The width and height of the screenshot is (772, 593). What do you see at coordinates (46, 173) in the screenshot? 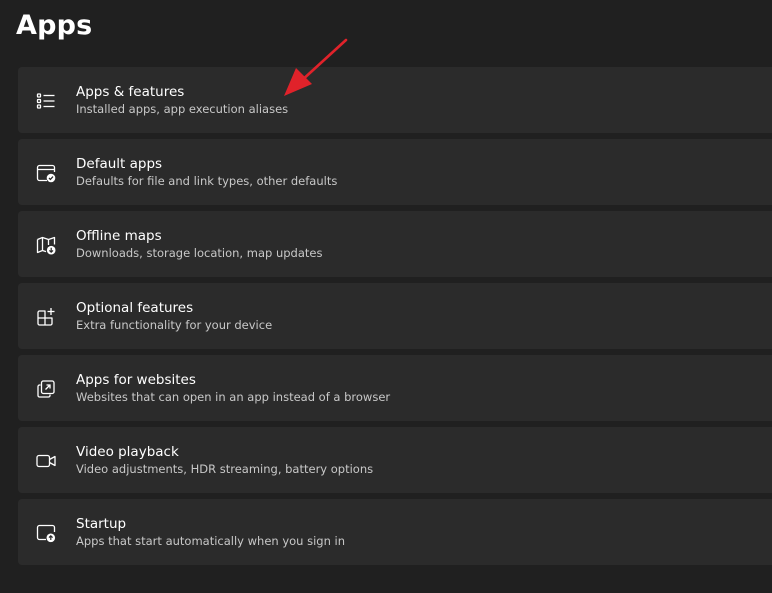
I see `default-apps-icon` at bounding box center [46, 173].